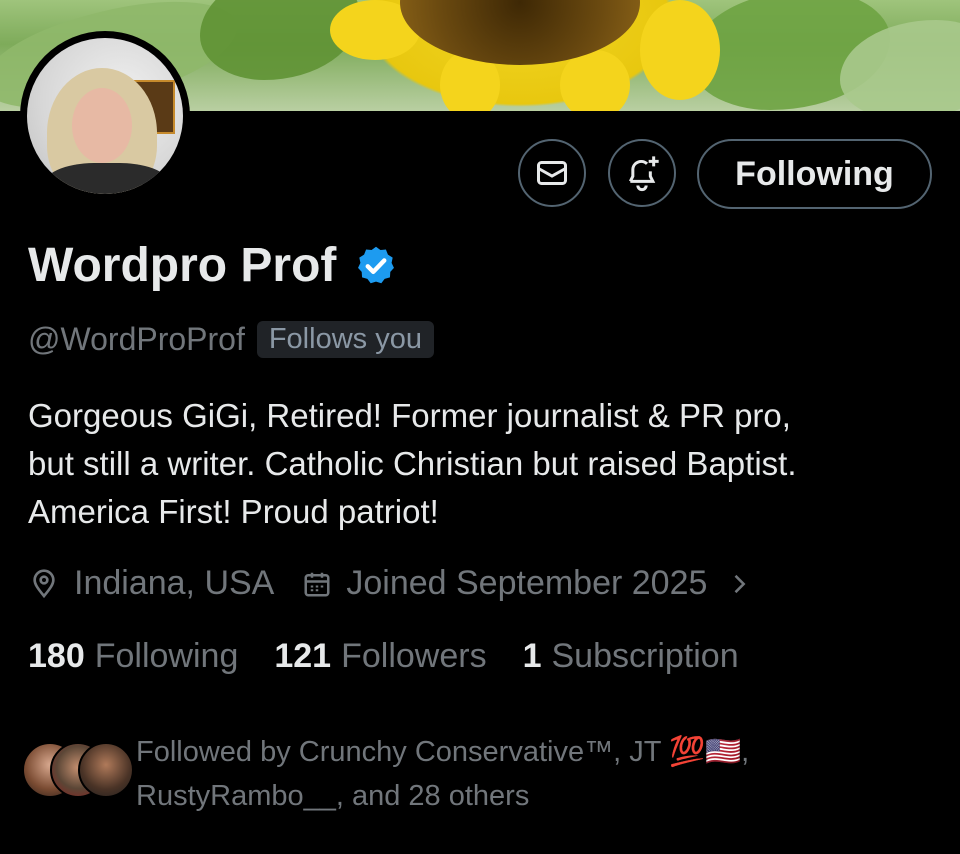  I want to click on display-name: Wordpro Prof, so click(182, 265).